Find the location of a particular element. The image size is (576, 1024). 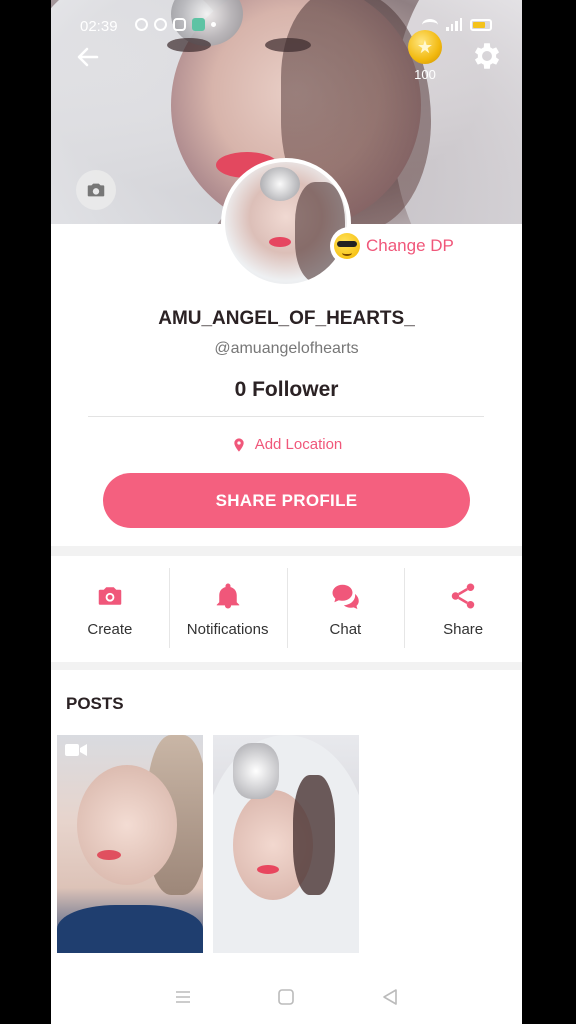

share-profile-button: SHARE PROFILE is located at coordinates (286, 500).